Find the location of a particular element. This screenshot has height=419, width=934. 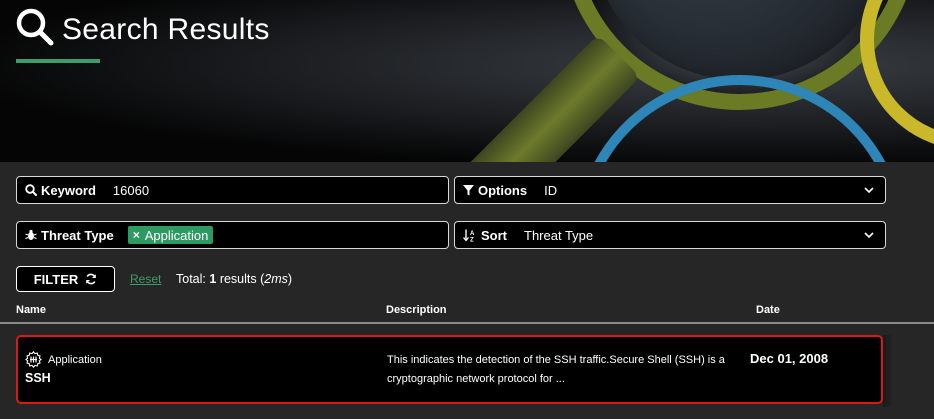

filter-button: FILTER is located at coordinates (65, 279).